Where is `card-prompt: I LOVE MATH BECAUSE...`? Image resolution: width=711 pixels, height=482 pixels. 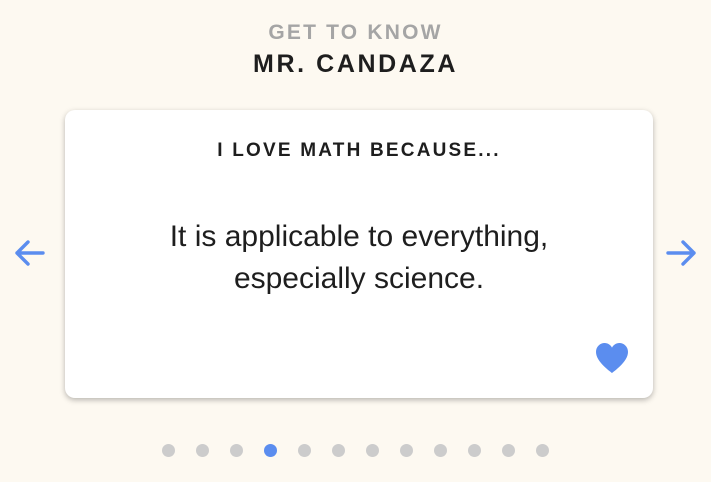
card-prompt: I LOVE MATH BECAUSE... is located at coordinates (359, 150).